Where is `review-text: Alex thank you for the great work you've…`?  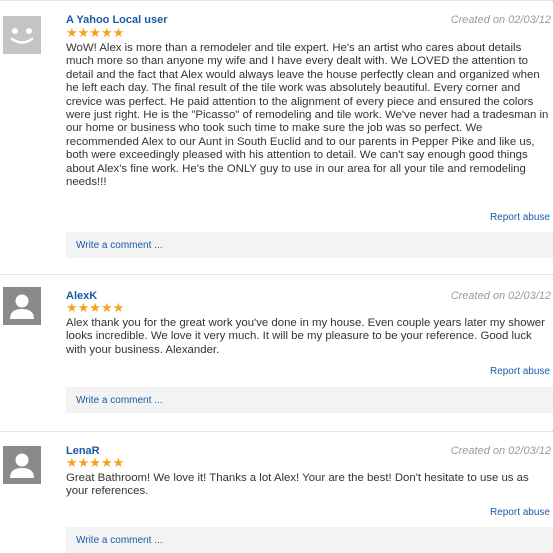
review-text: Alex thank you for the great work you've… is located at coordinates (305, 336).